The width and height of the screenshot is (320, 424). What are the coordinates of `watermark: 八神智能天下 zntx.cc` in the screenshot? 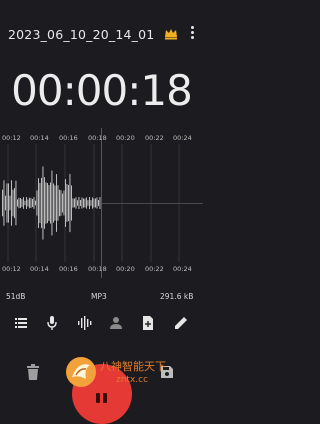 It's located at (133, 373).